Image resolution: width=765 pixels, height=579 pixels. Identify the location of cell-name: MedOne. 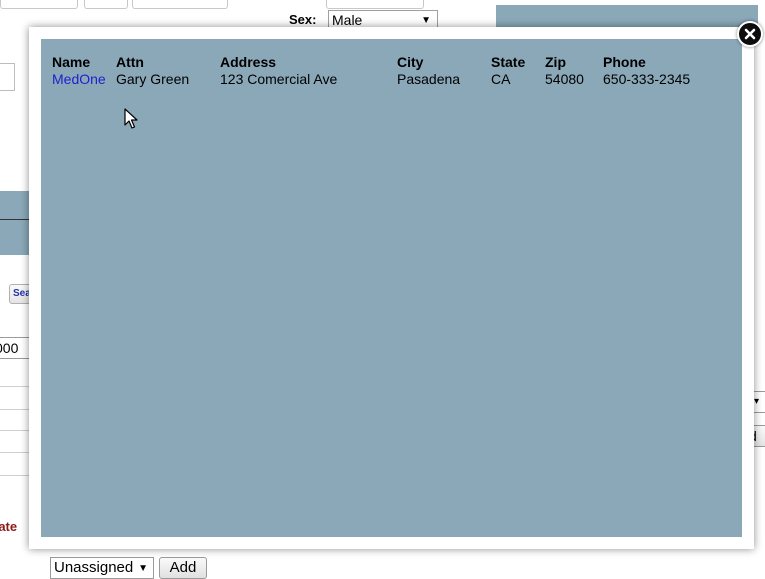
(84, 79).